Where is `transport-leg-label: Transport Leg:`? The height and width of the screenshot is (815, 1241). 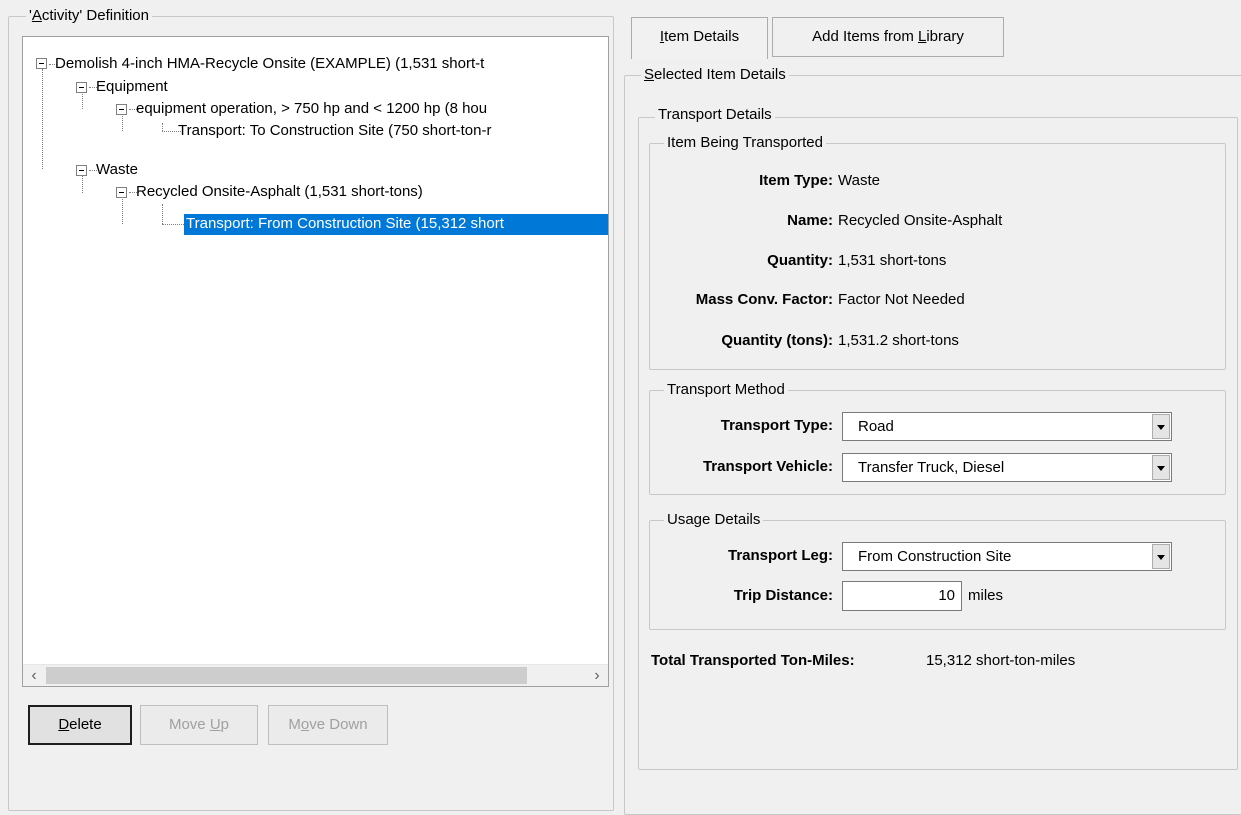
transport-leg-label: Transport Leg: is located at coordinates (780, 555).